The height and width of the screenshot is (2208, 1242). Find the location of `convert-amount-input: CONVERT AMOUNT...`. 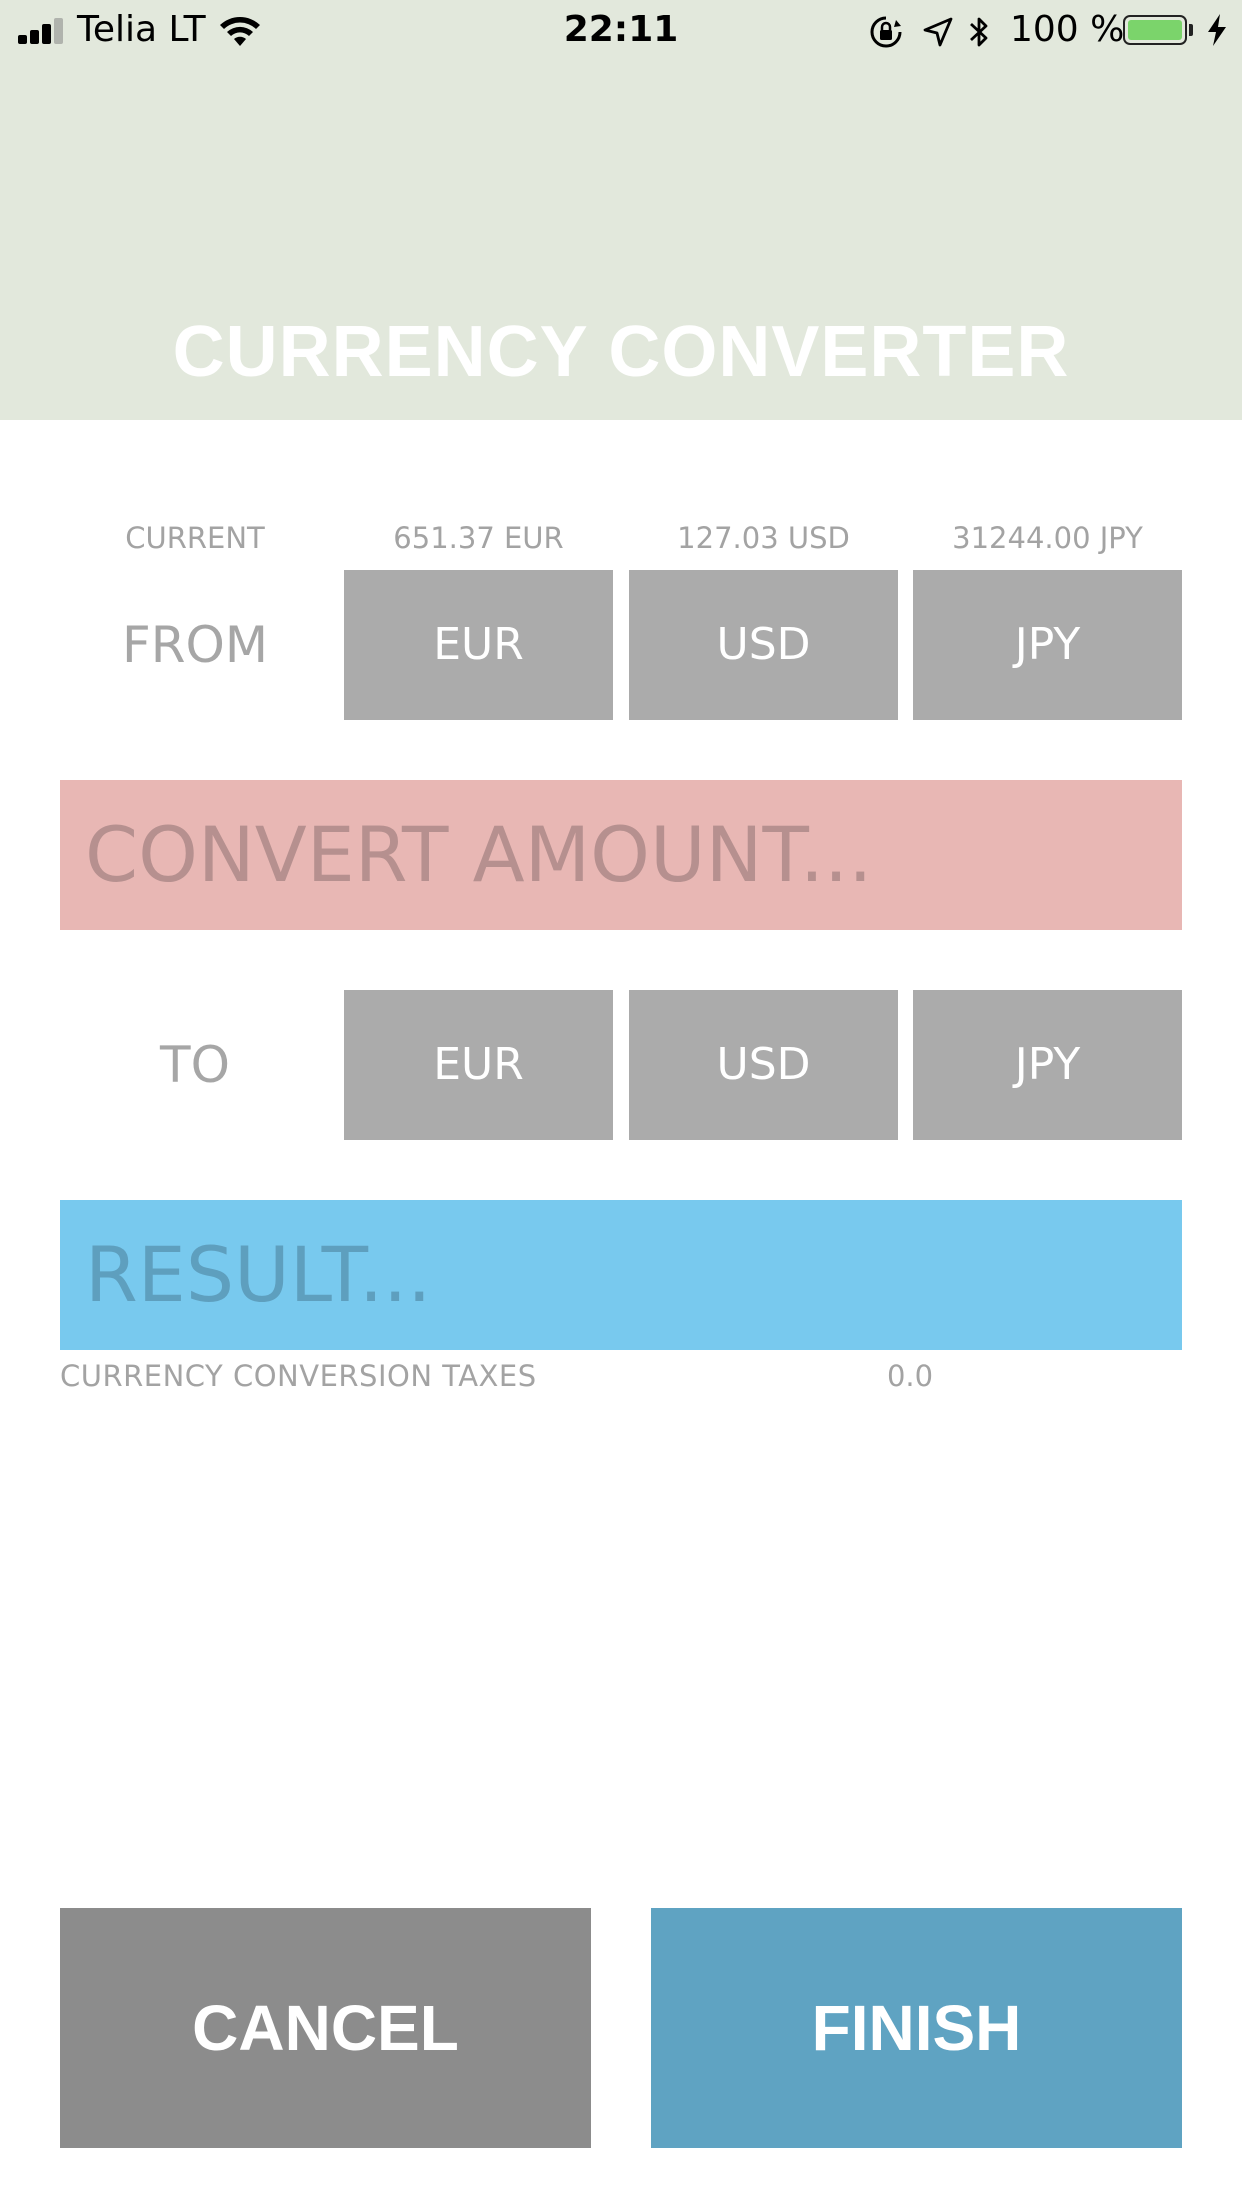

convert-amount-input: CONVERT AMOUNT... is located at coordinates (621, 855).